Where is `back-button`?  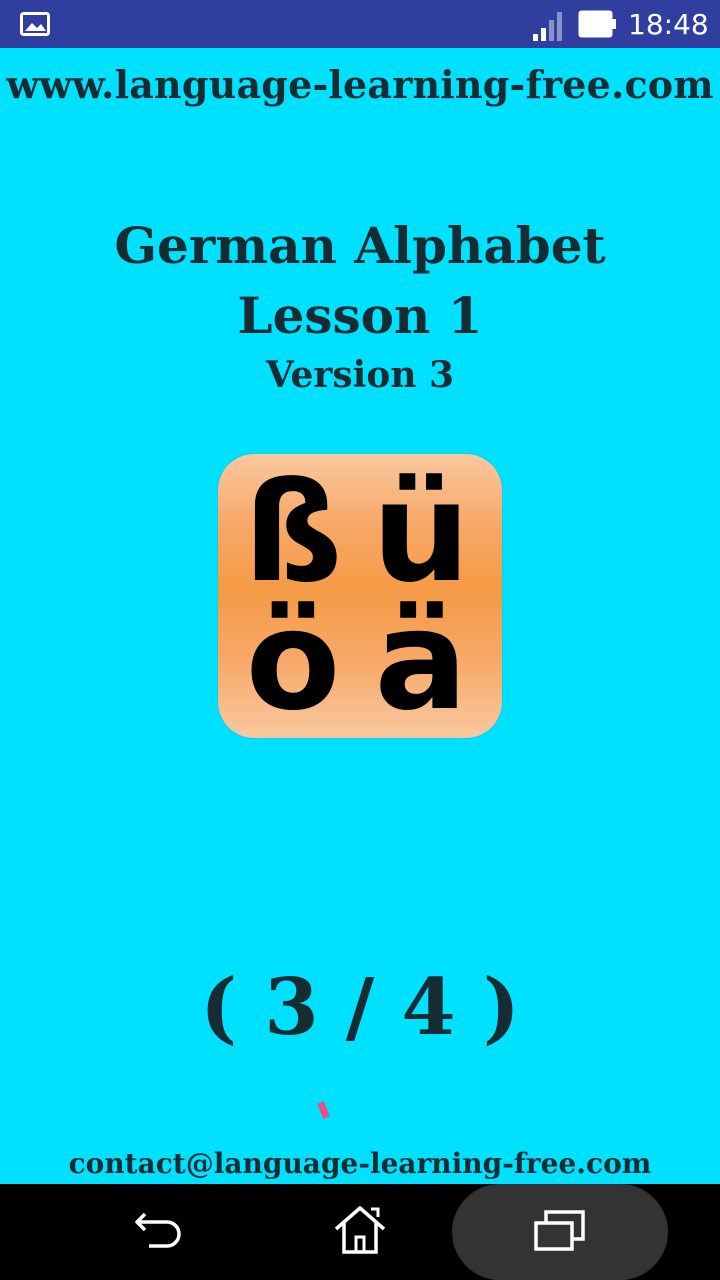
back-button is located at coordinates (160, 1232).